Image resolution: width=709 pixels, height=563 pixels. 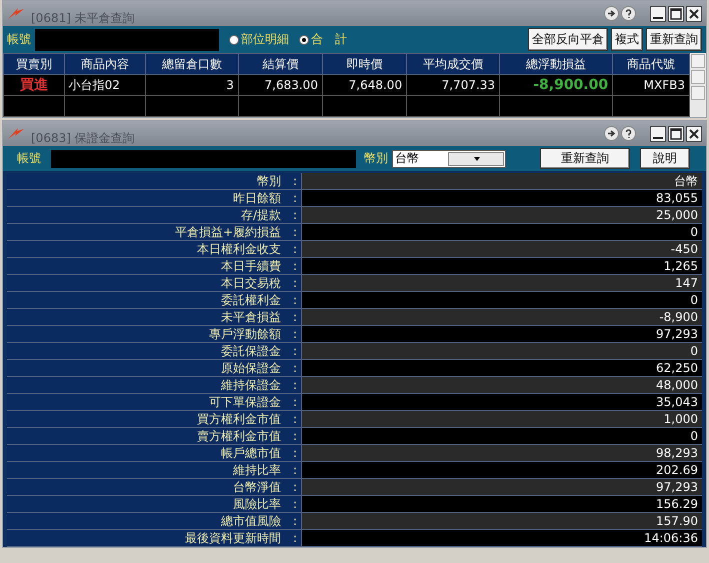 What do you see at coordinates (501, 181) in the screenshot?
I see `field-value: 台幣` at bounding box center [501, 181].